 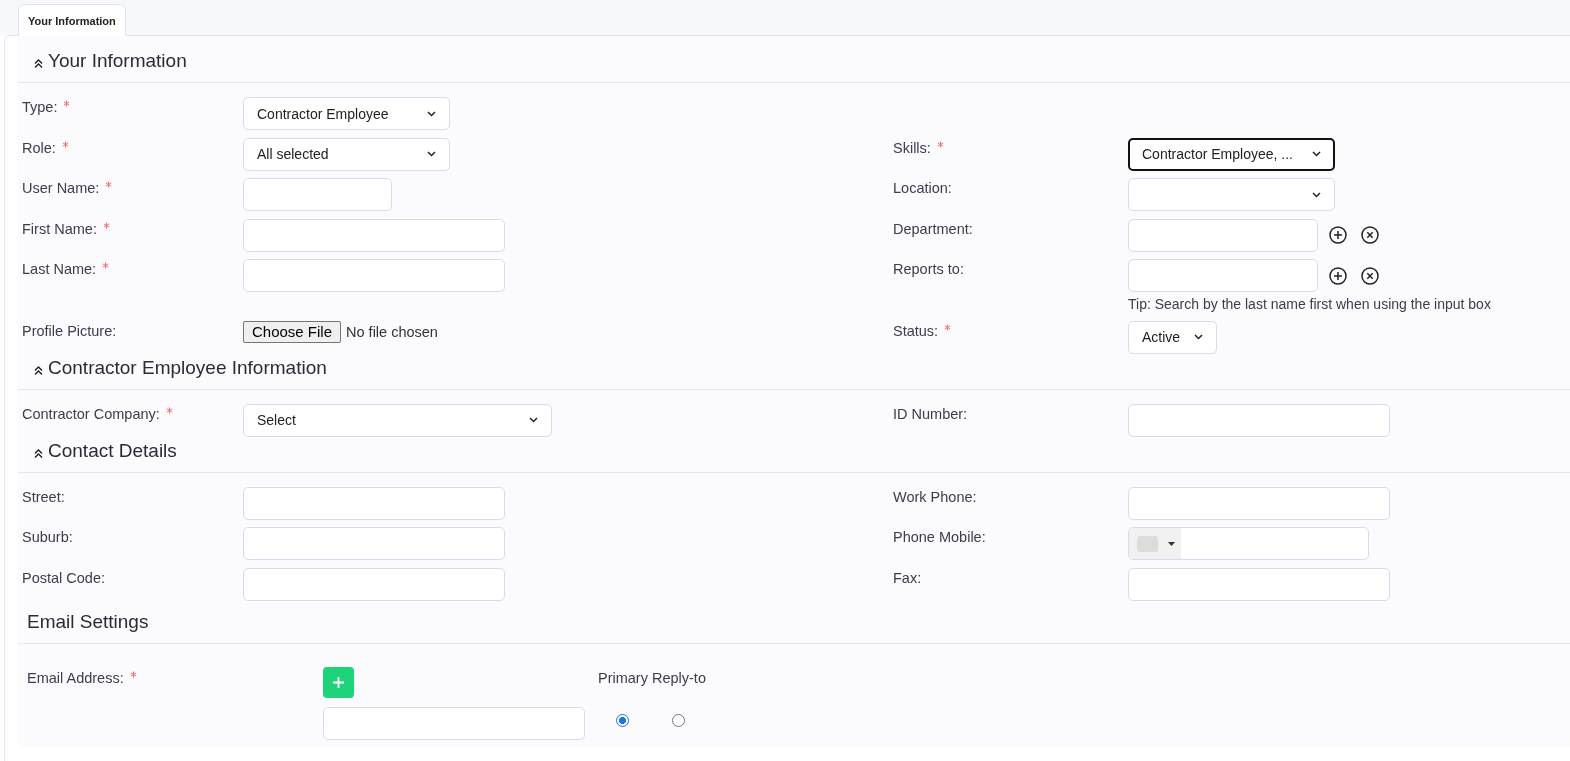 What do you see at coordinates (72, 20) in the screenshot?
I see `tab: Your Information` at bounding box center [72, 20].